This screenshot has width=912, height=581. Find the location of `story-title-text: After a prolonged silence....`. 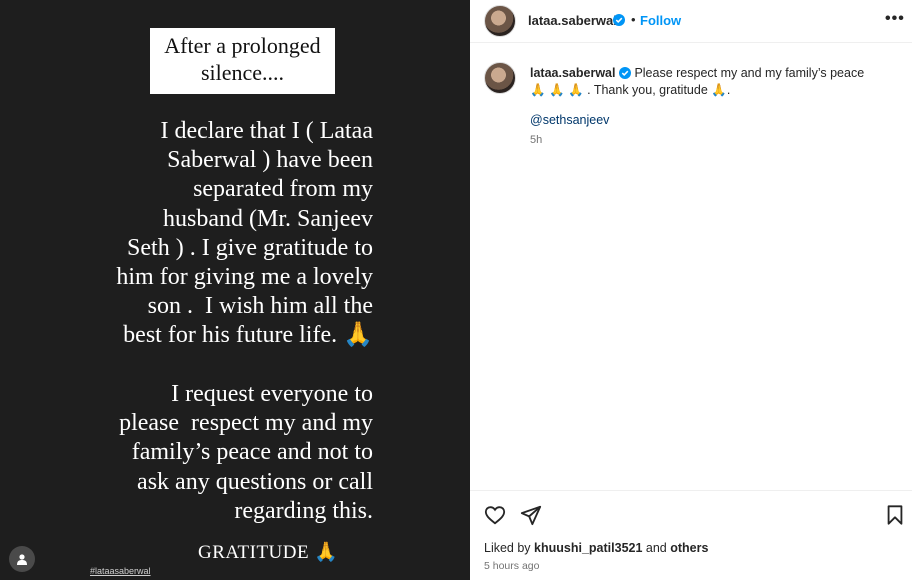

story-title-text: After a prolonged silence.... is located at coordinates (242, 59).